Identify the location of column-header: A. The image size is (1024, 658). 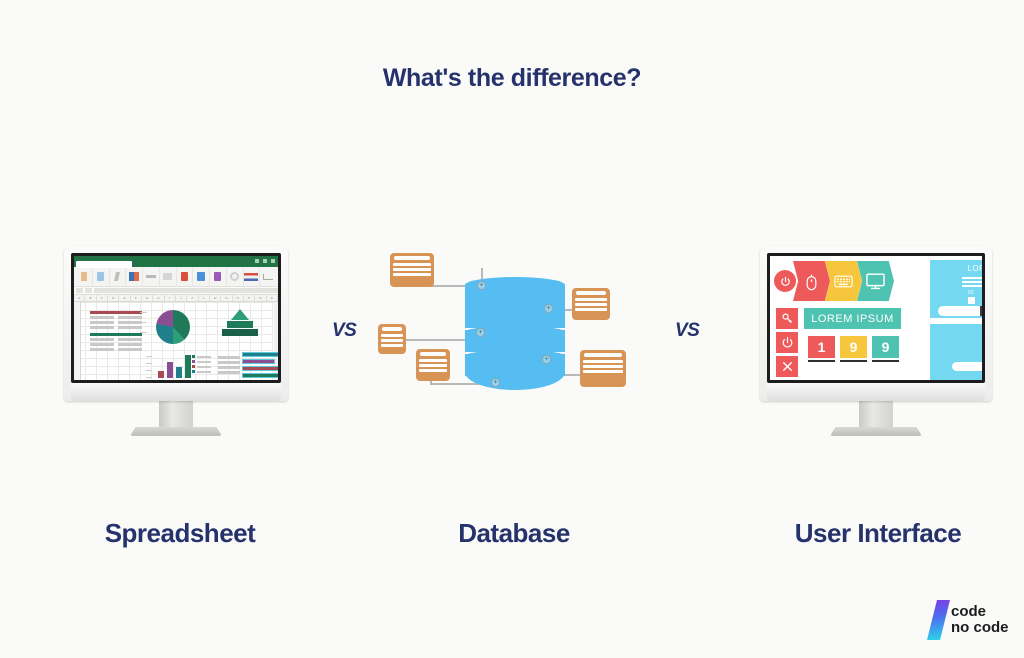
(80, 298).